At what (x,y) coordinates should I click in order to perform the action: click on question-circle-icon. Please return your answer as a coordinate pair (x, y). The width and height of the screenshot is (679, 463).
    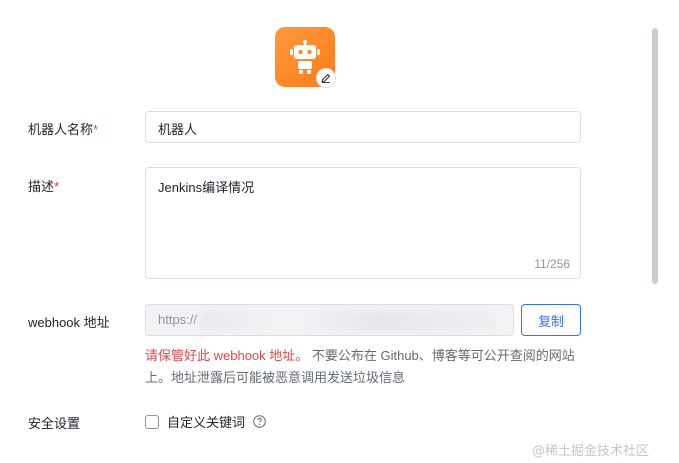
    Looking at the image, I should click on (259, 421).